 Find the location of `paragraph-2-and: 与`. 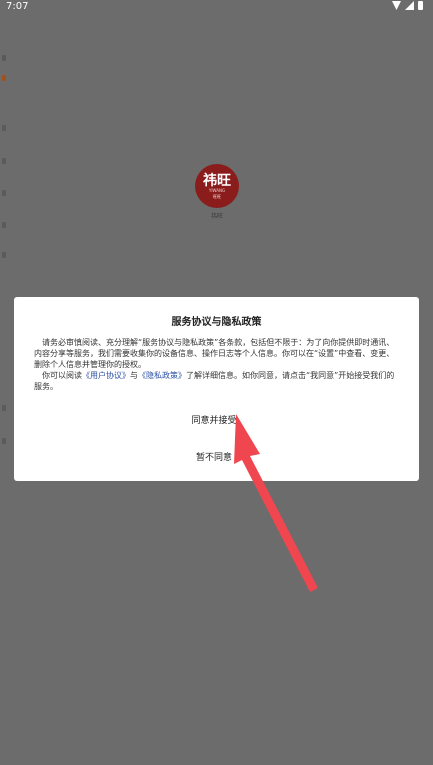

paragraph-2-and: 与 is located at coordinates (134, 375).